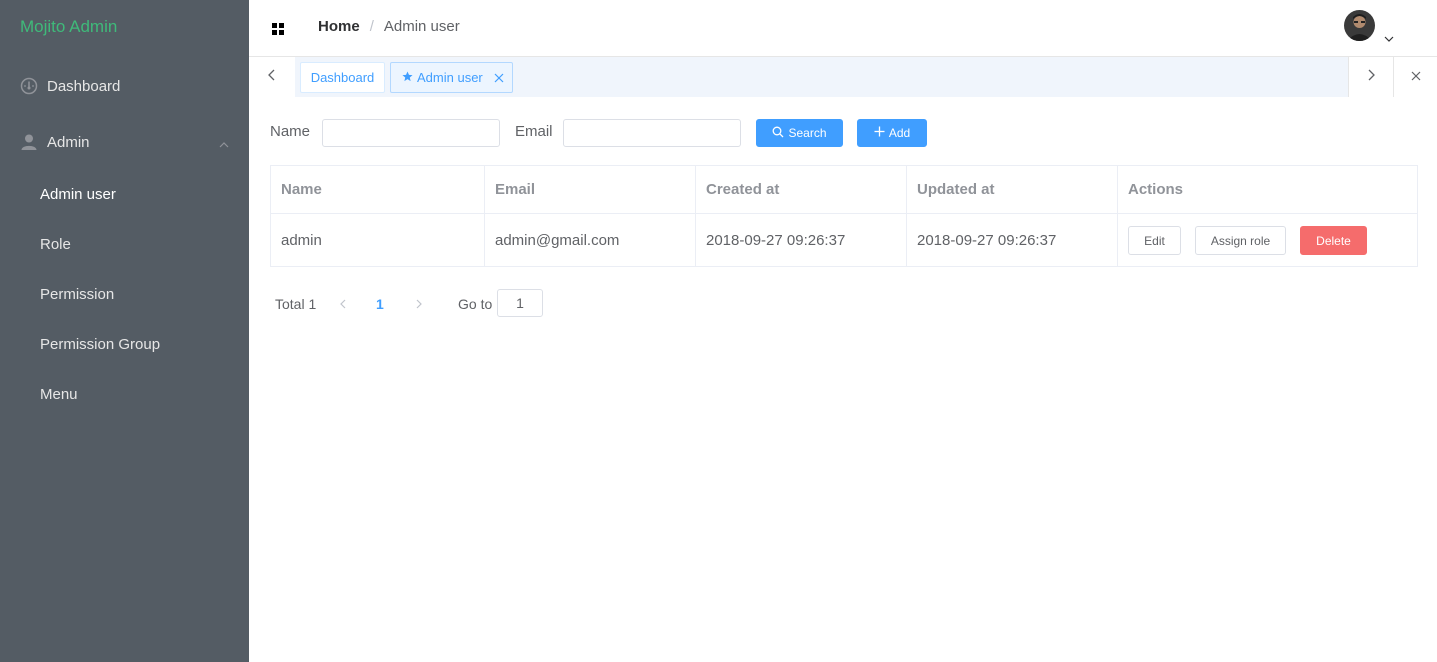 This screenshot has height=662, width=1437. What do you see at coordinates (879, 133) in the screenshot?
I see `plus-icon` at bounding box center [879, 133].